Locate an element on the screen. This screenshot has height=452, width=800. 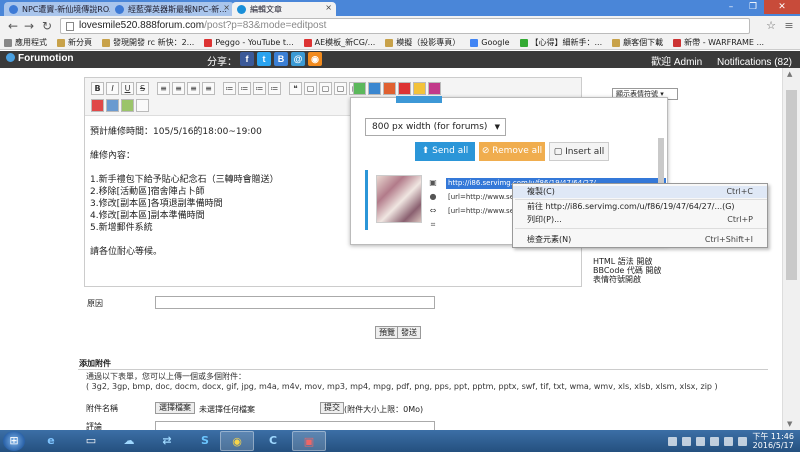
bookmark: 新分頁 is located at coordinates (74, 42).